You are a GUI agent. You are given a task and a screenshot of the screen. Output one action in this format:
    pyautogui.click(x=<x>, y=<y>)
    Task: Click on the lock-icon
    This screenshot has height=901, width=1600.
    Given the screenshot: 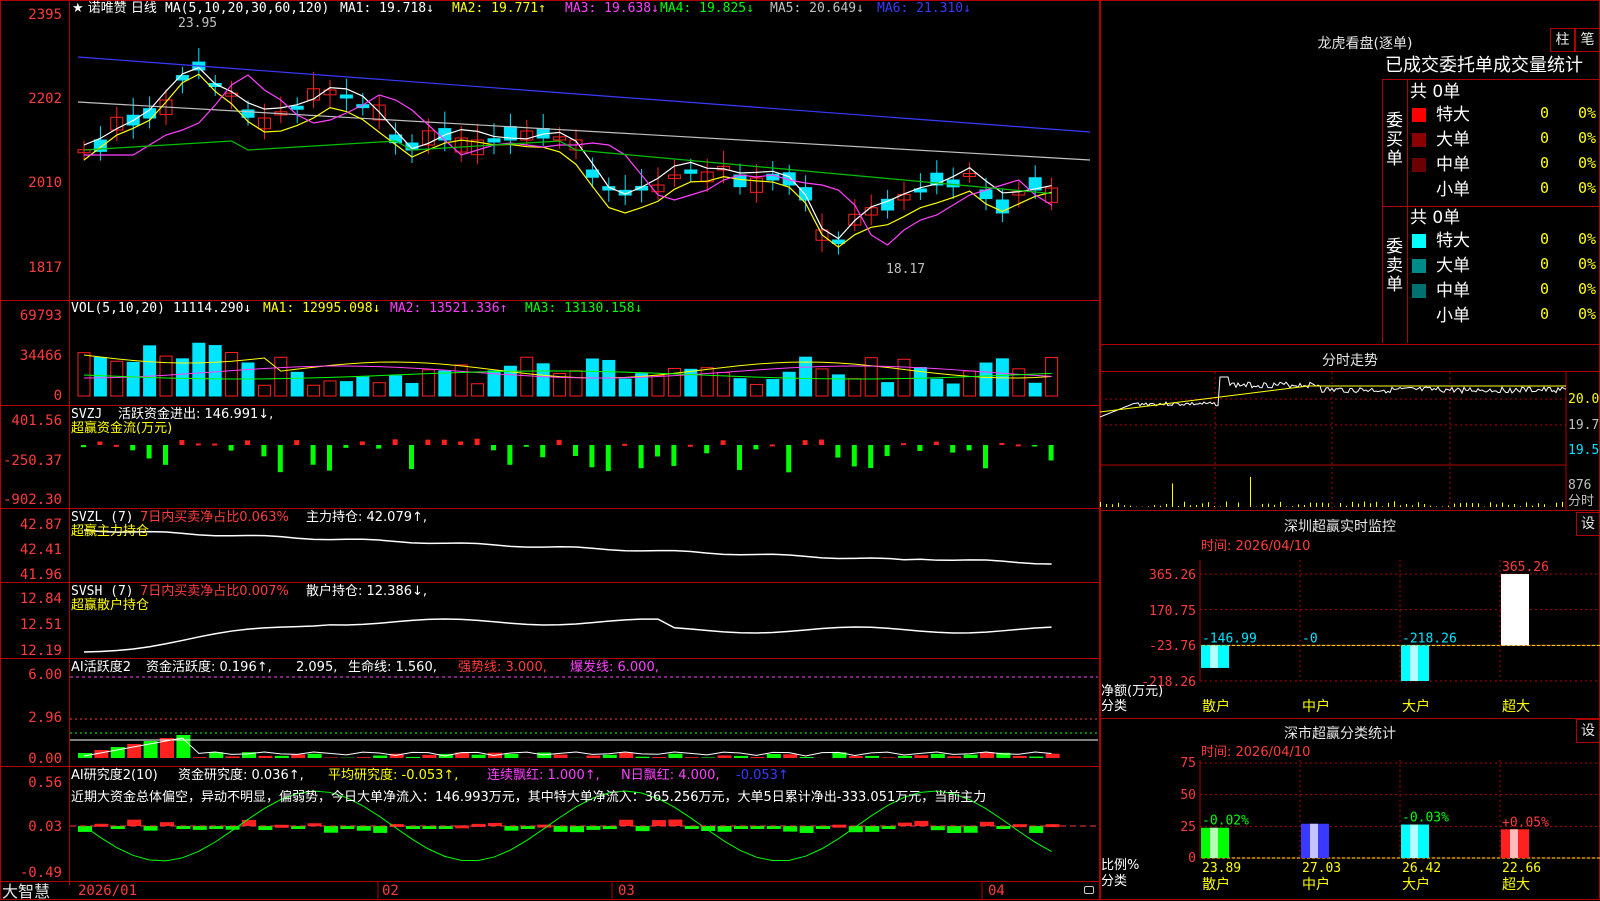 What is the action you would take?
    pyautogui.click(x=1089, y=890)
    